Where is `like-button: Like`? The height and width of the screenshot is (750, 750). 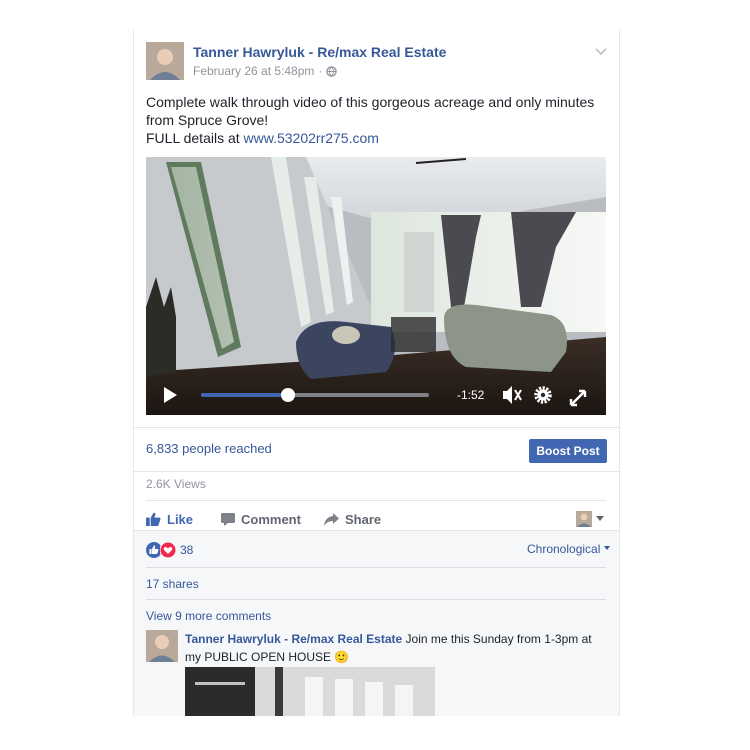 like-button: Like is located at coordinates (169, 519).